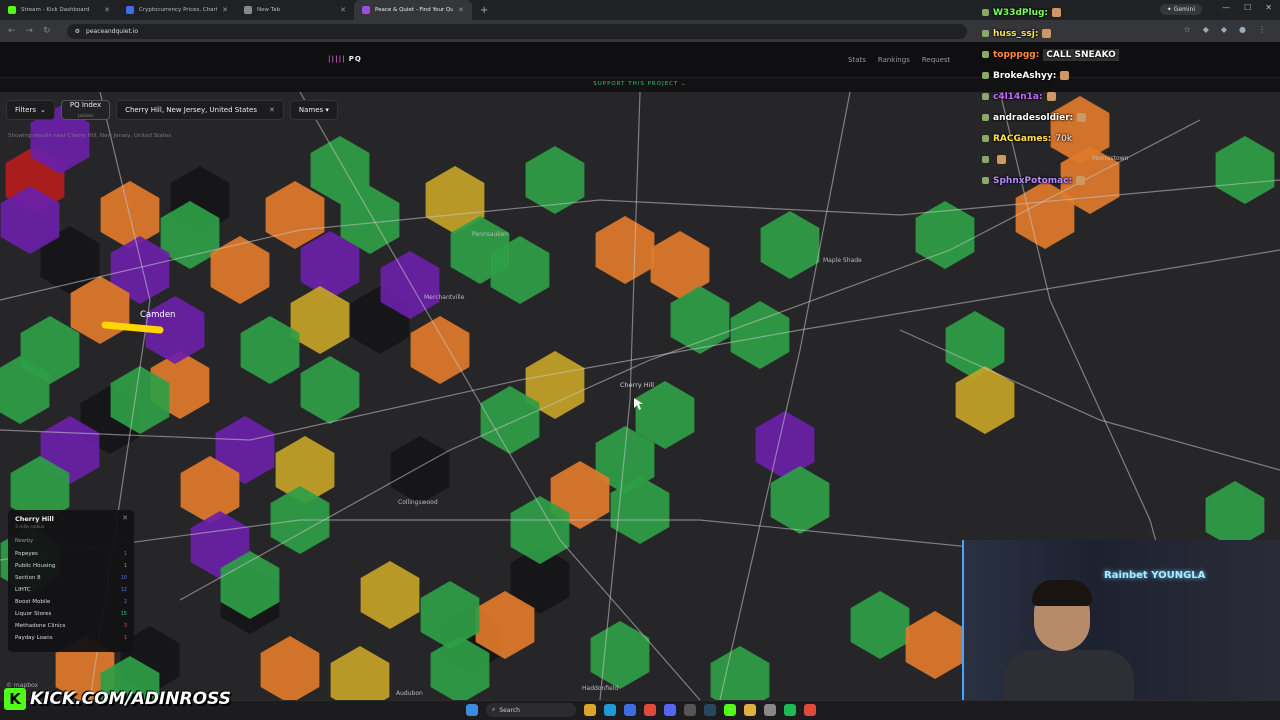 The width and height of the screenshot is (1280, 720). What do you see at coordinates (730, 710) in the screenshot?
I see `kick-app-icon` at bounding box center [730, 710].